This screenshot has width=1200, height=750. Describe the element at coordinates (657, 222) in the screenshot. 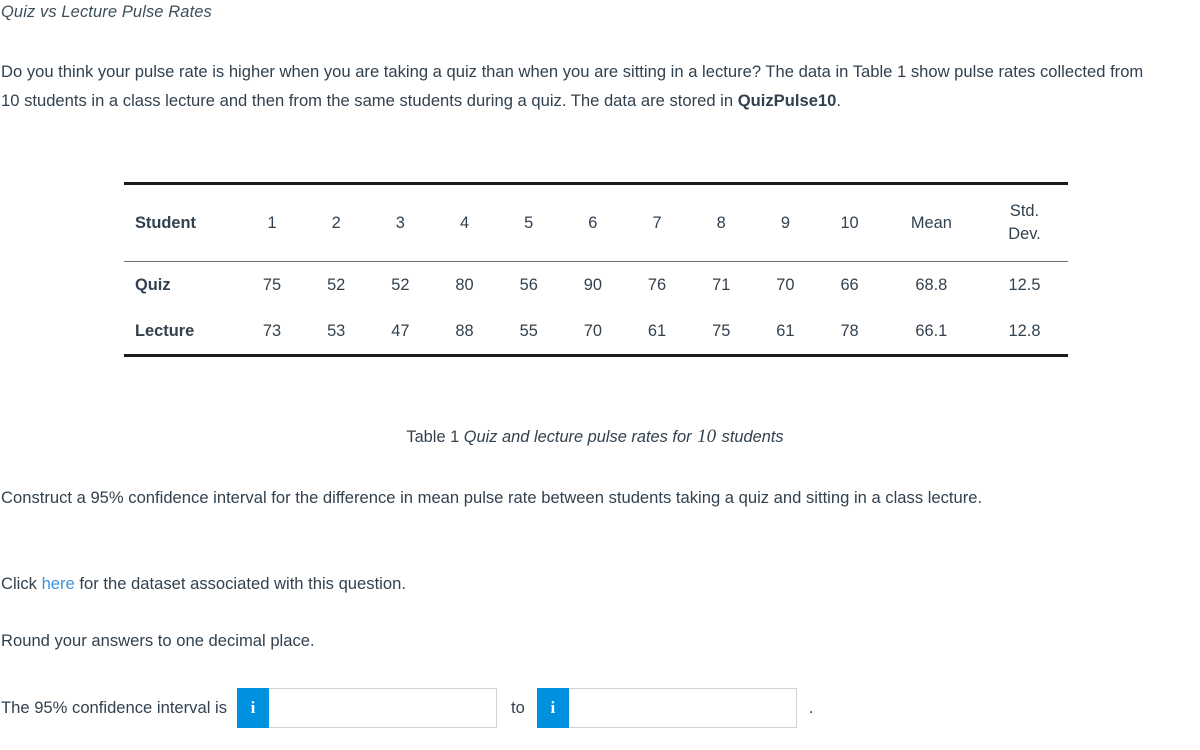

I see `column-header-s7: 7` at that location.